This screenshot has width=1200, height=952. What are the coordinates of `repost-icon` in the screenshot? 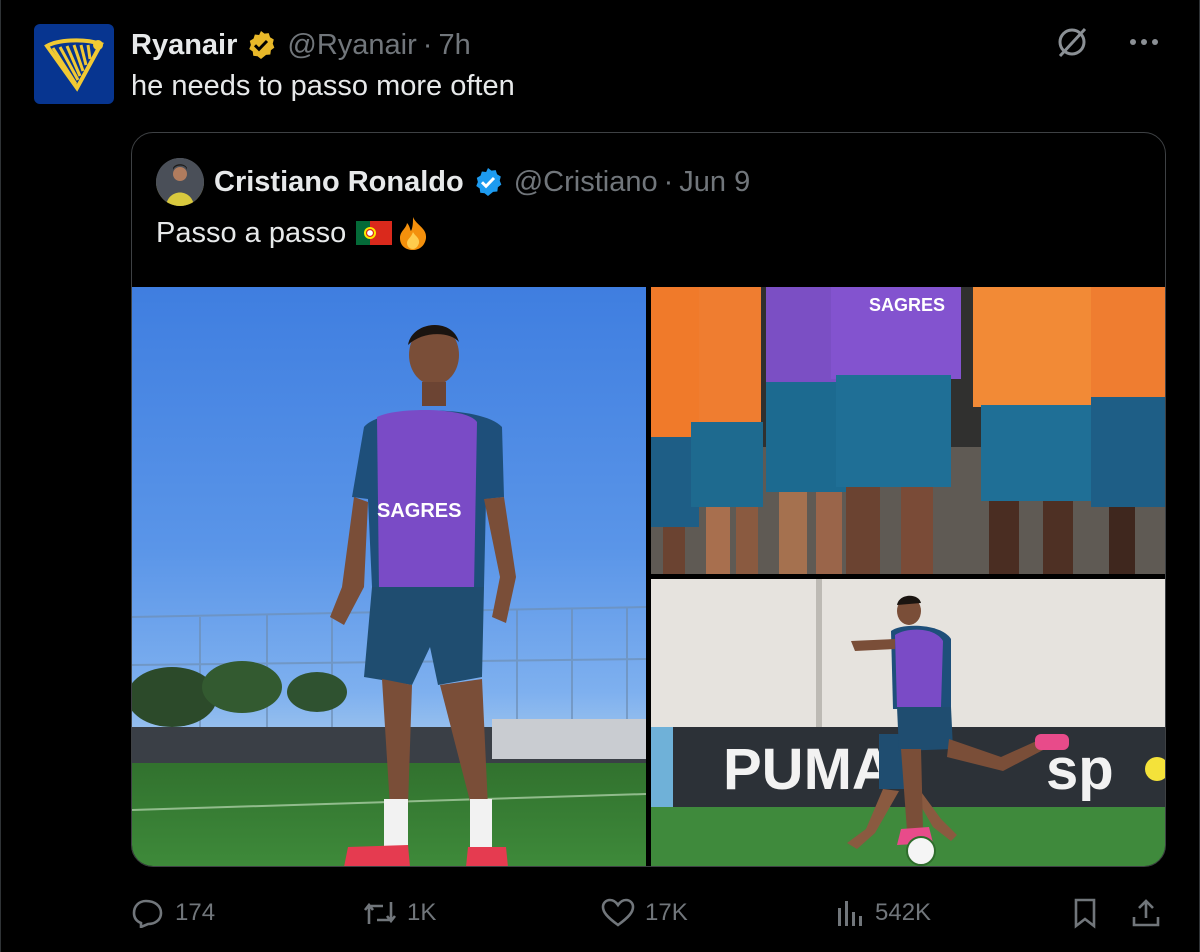 It's located at (380, 913).